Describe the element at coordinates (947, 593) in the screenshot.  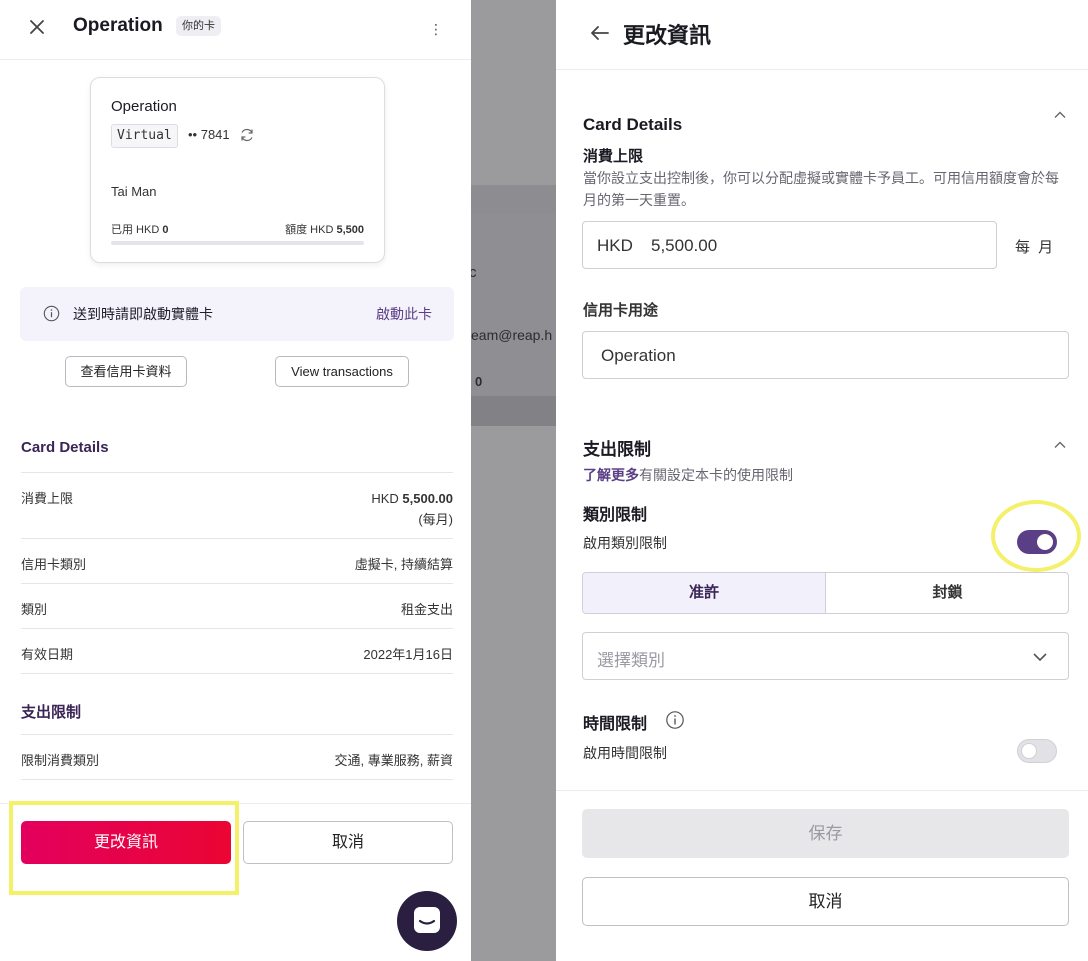
I see `tab-block: 封鎖` at that location.